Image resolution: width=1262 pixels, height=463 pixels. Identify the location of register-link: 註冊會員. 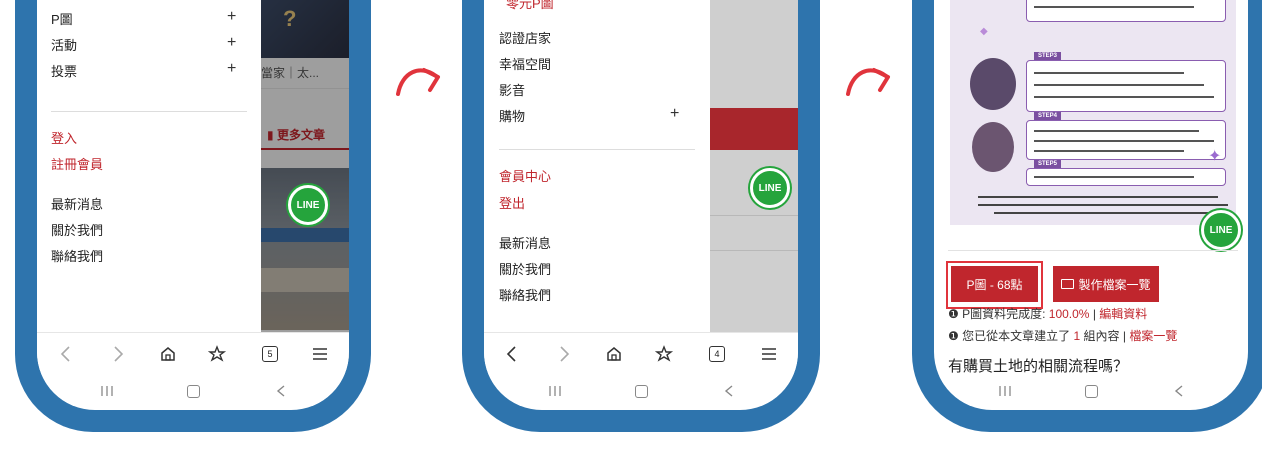
(77, 163).